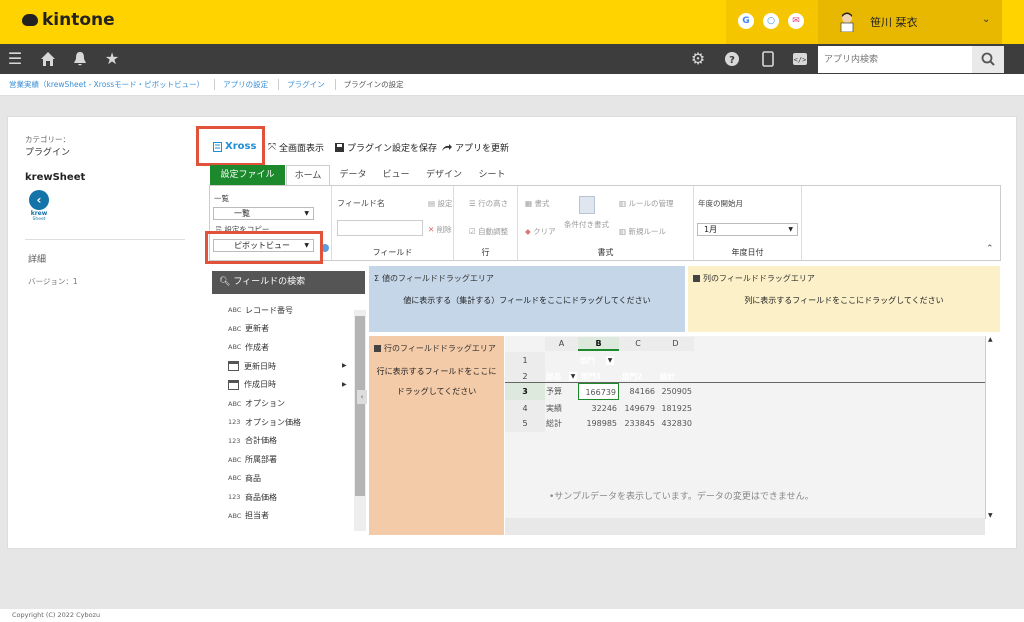 The image size is (1024, 622). Describe the element at coordinates (488, 231) in the screenshot. I see `auto-adjust-button: ☑ 自動調整` at that location.